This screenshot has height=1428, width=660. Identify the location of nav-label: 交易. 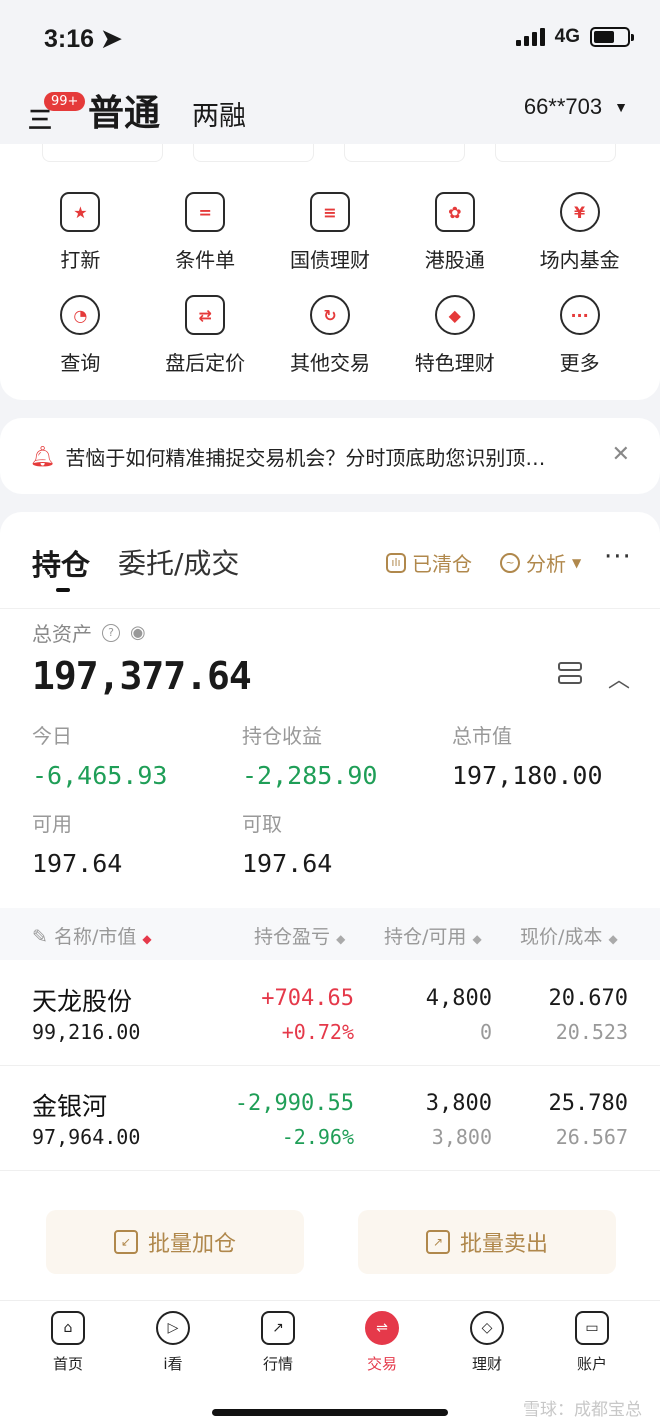
(381, 1364).